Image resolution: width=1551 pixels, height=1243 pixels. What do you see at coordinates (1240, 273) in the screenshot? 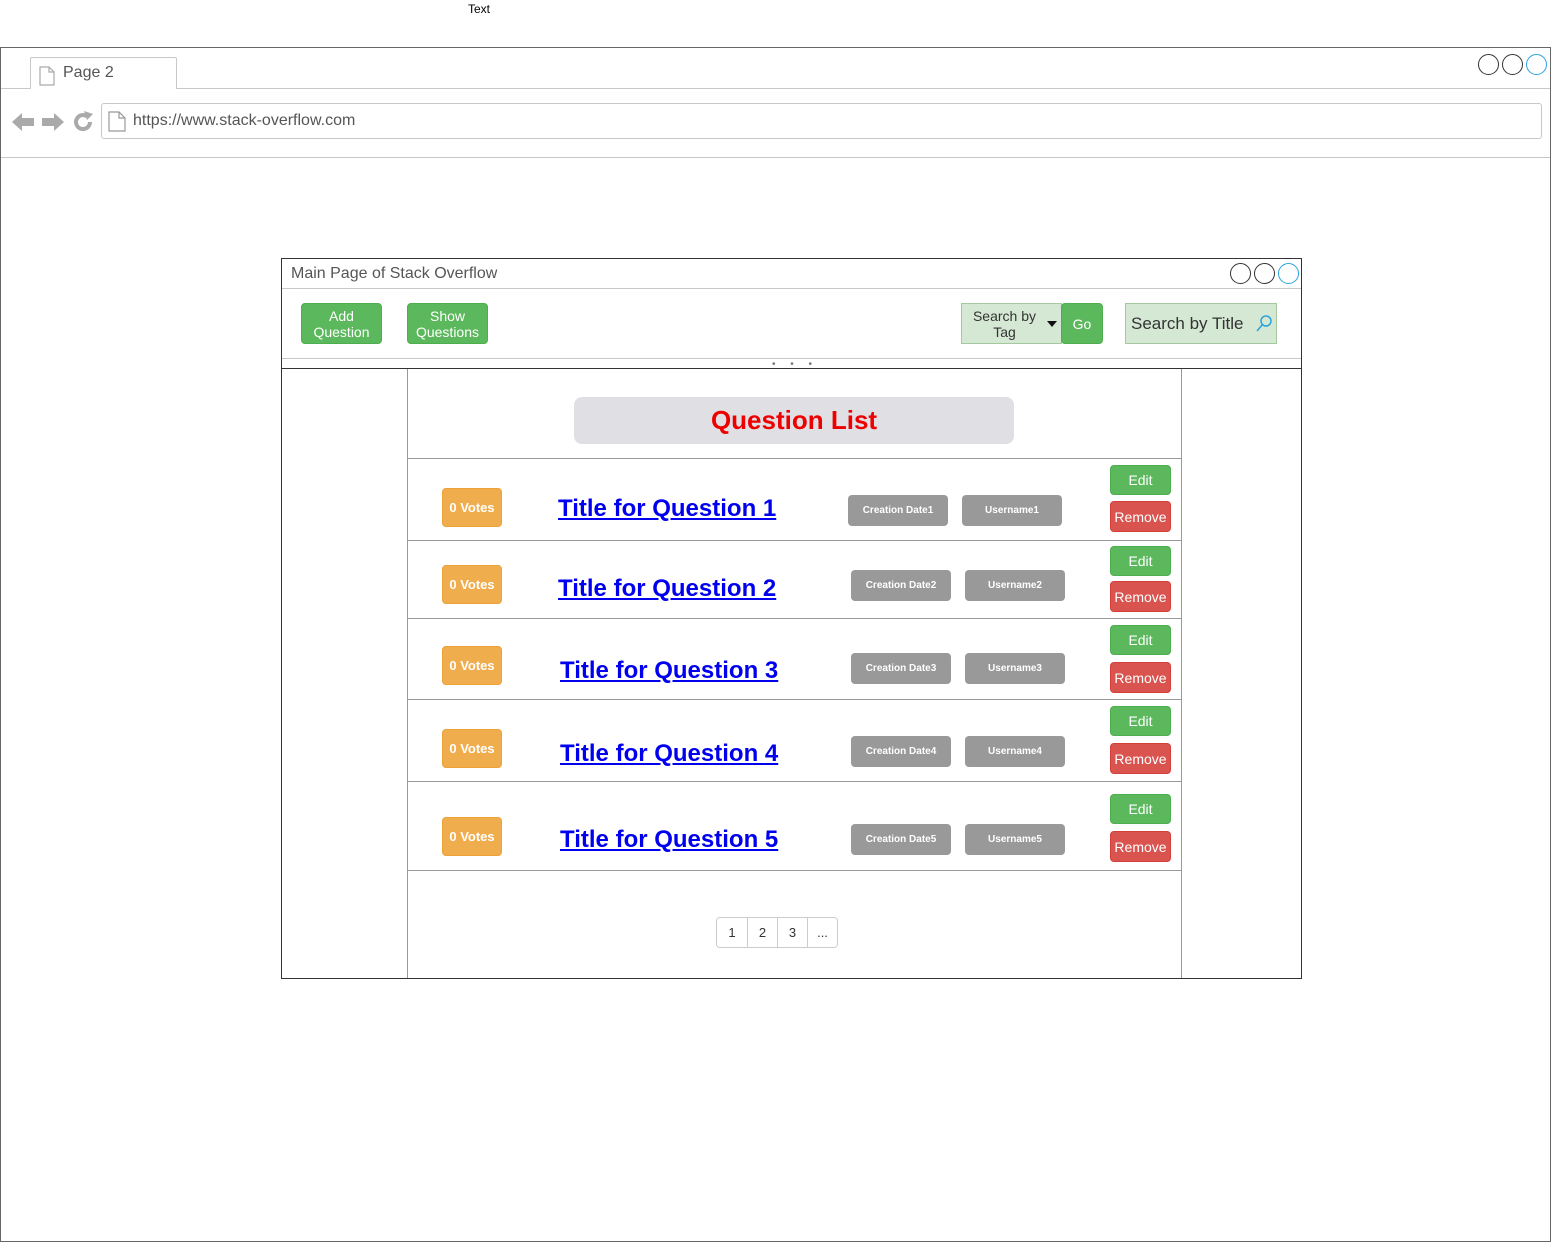
I see `app-minimize-button` at bounding box center [1240, 273].